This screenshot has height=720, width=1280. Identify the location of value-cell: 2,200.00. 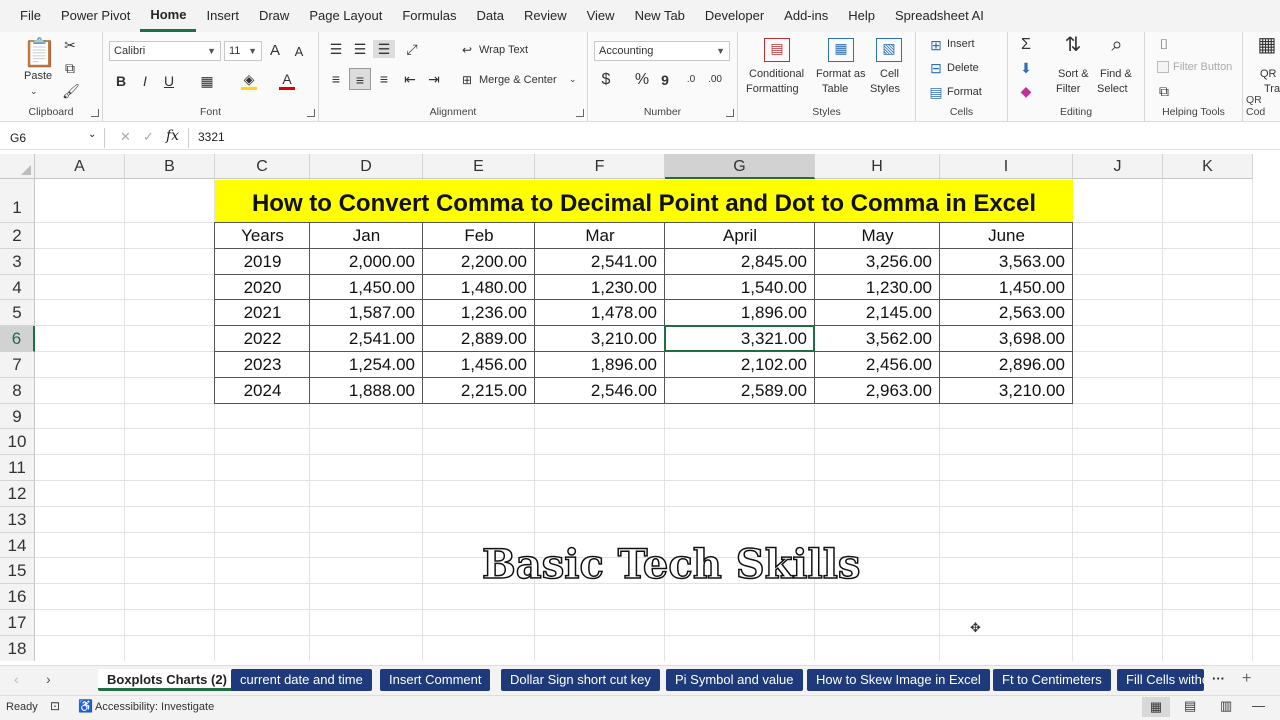
(479, 262).